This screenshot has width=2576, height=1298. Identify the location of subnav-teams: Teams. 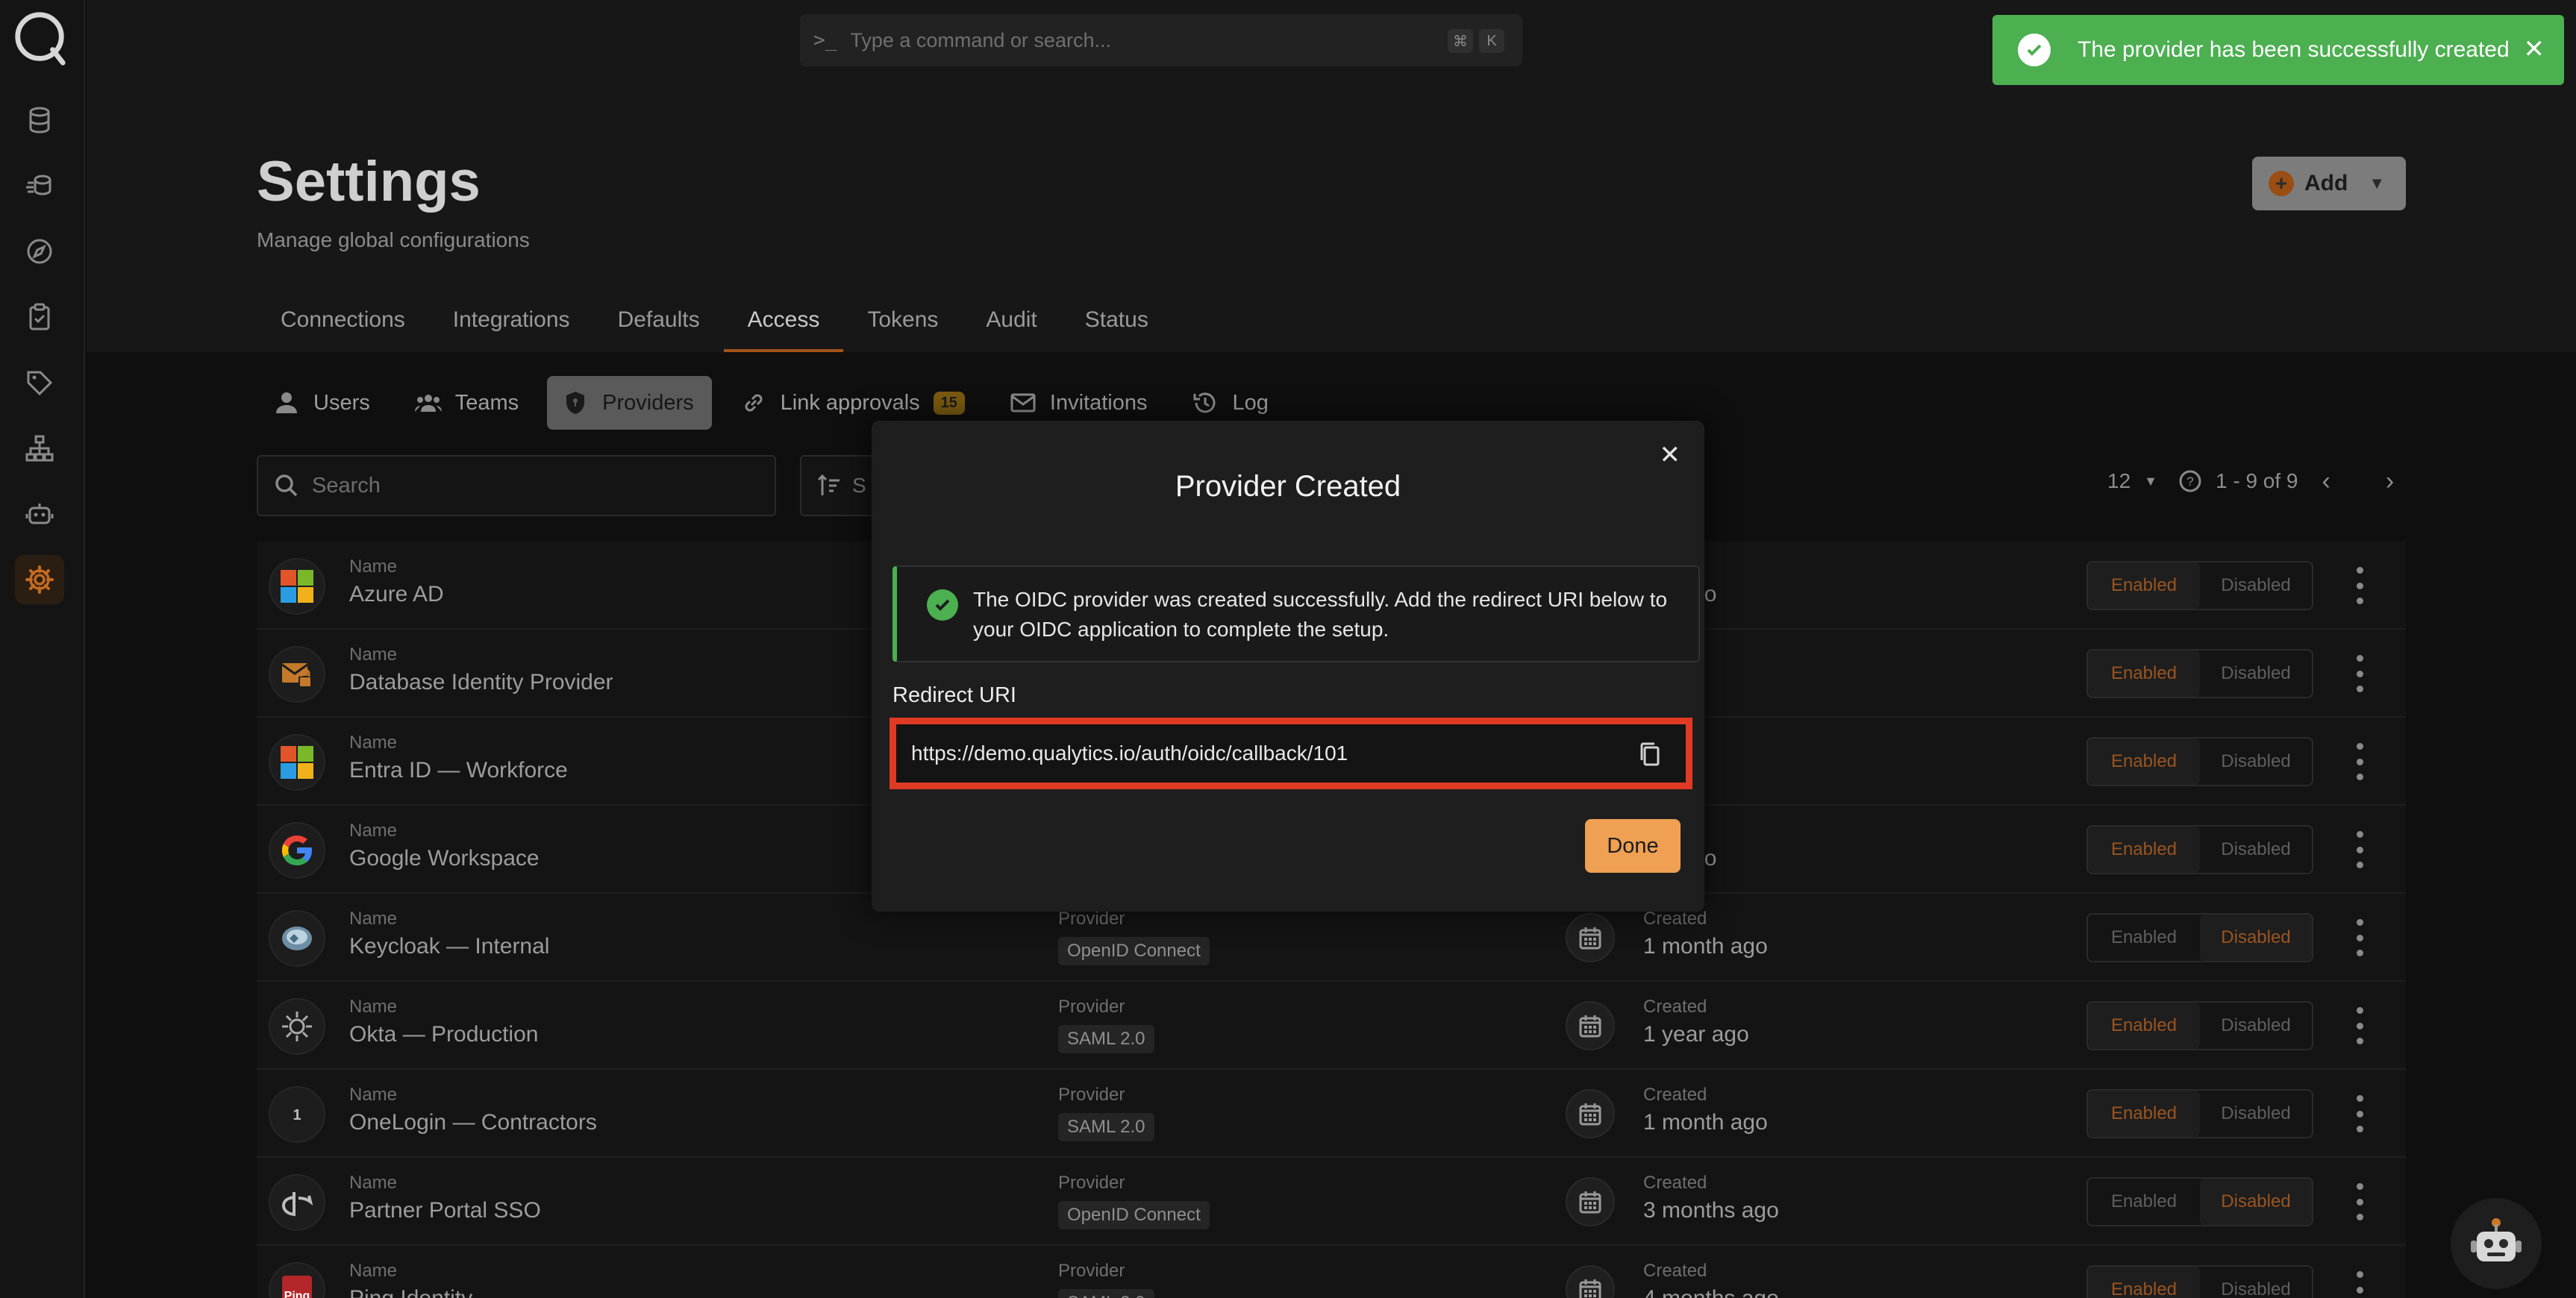
(466, 403).